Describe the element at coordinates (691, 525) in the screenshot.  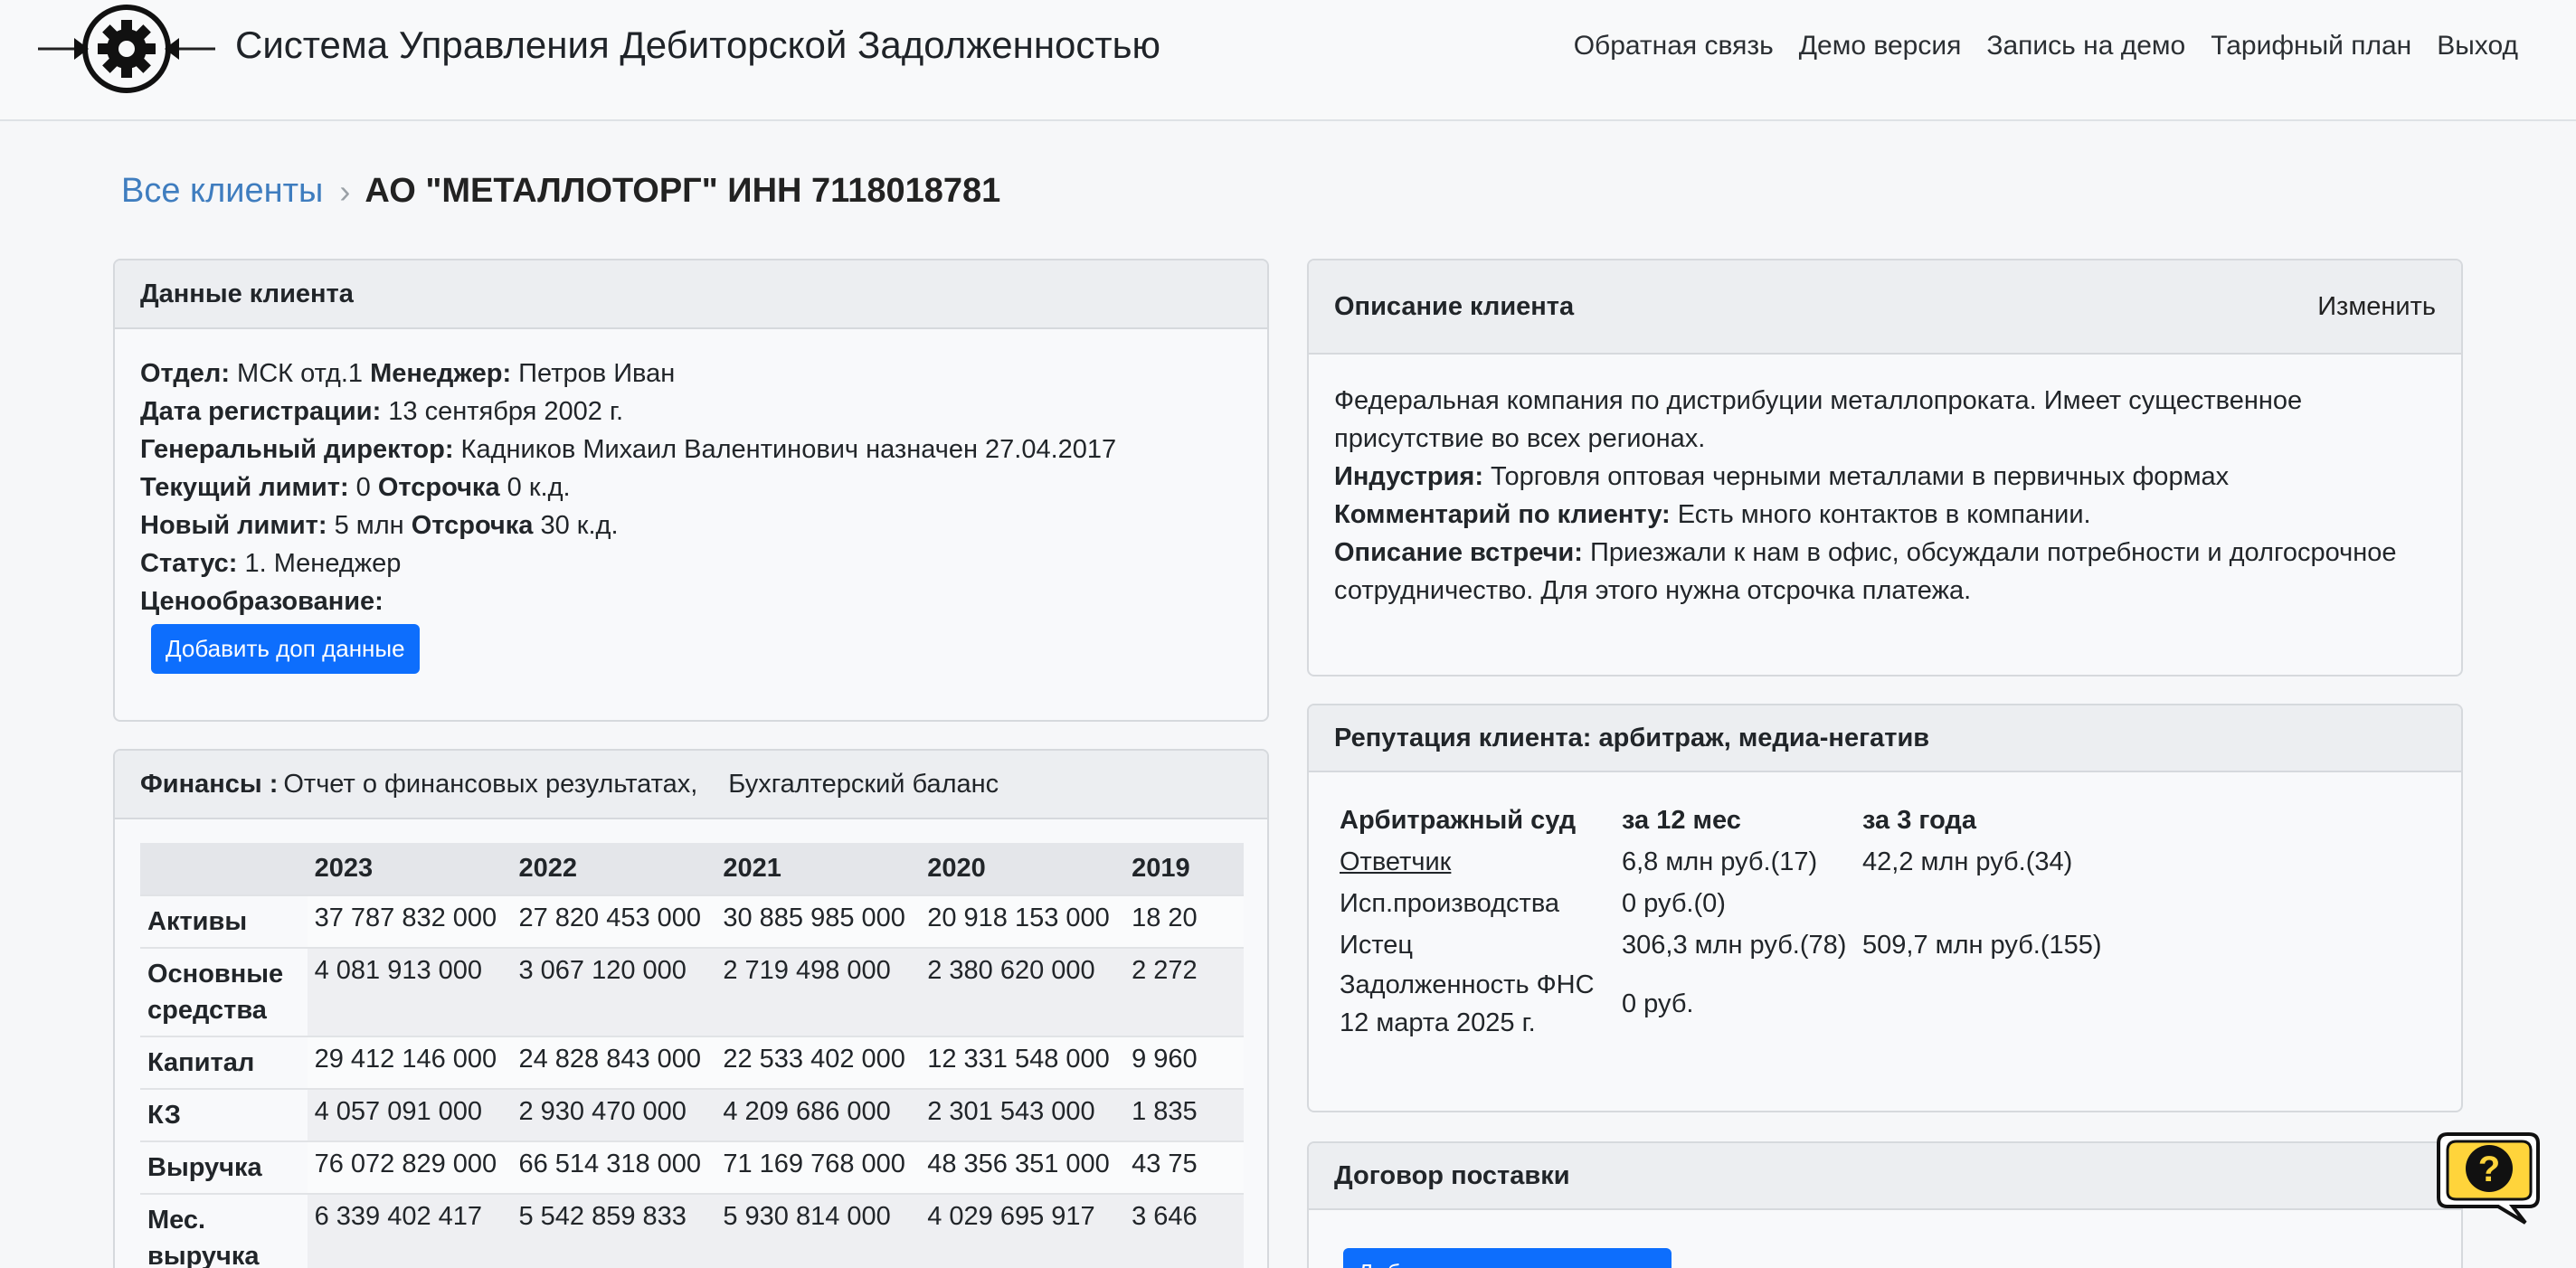
I see `new-limit-line: Новый лимит: 5 млн Отсрочка 30 к.д.` at that location.